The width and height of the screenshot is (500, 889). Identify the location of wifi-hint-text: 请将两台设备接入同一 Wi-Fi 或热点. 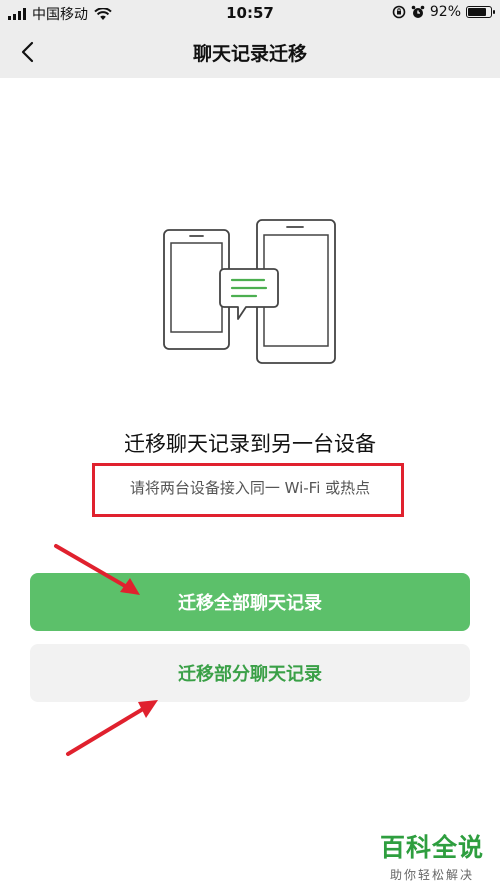
(250, 488).